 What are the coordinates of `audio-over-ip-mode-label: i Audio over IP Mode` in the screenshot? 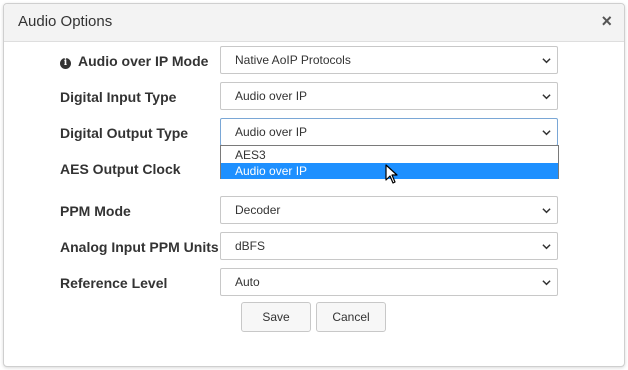 It's located at (134, 61).